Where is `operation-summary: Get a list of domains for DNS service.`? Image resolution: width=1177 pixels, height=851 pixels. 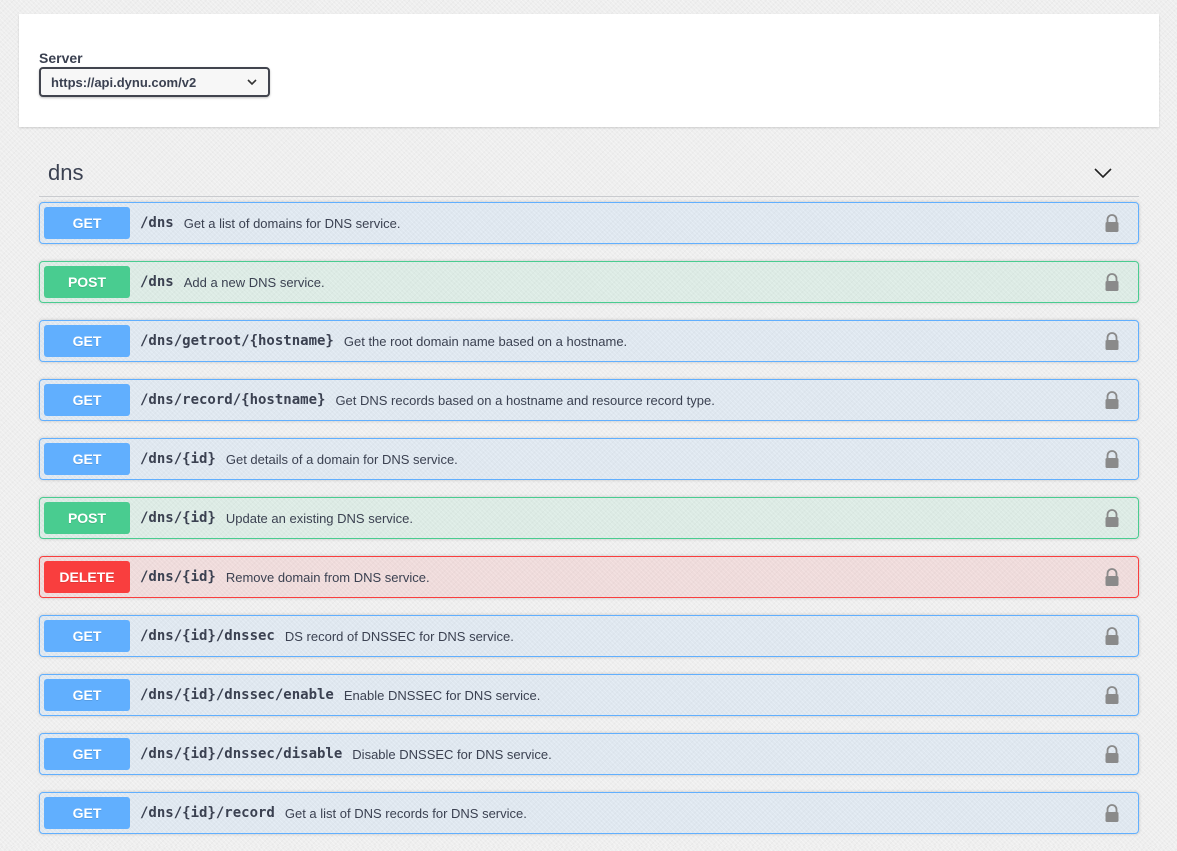
operation-summary: Get a list of domains for DNS service. is located at coordinates (292, 223).